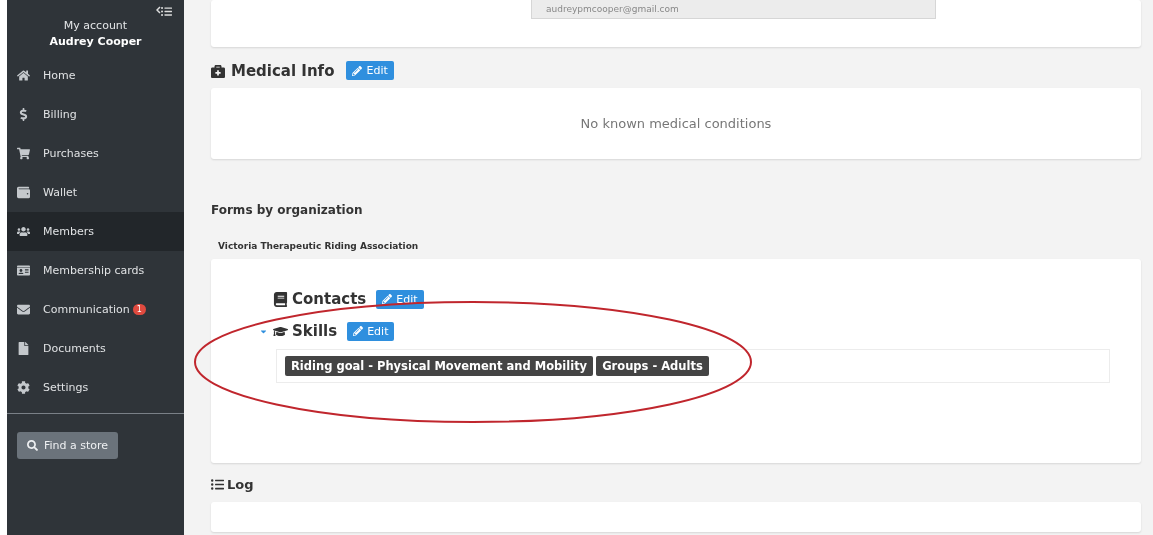  Describe the element at coordinates (319, 246) in the screenshot. I see `organization-name: Victoria Therapeutic Riding Association` at that location.